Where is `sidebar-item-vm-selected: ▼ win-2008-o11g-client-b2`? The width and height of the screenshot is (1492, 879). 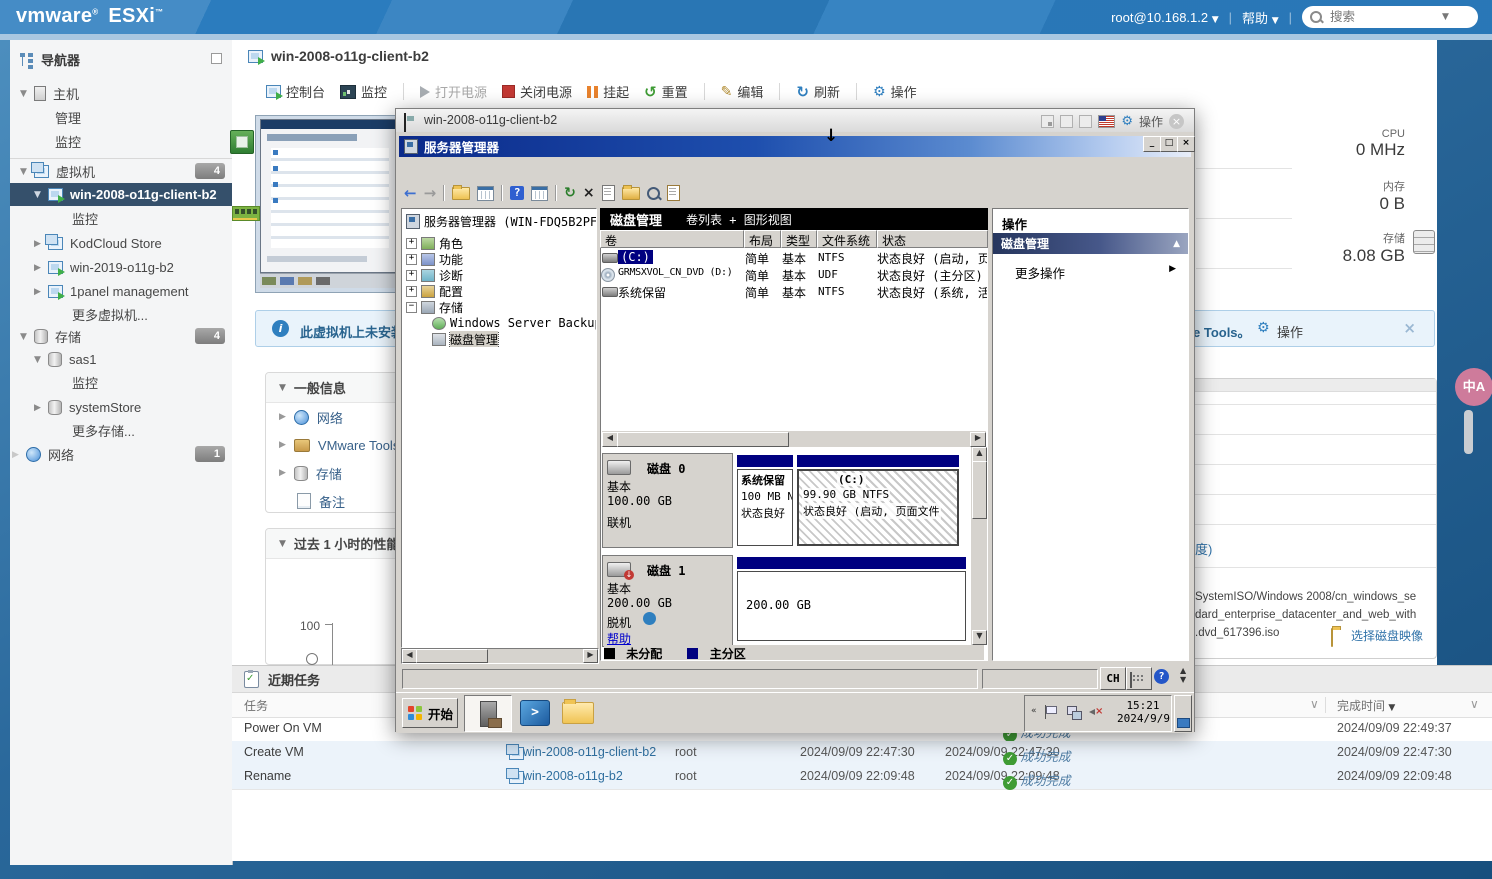
sidebar-item-vm-selected: ▼ win-2008-o11g-client-b2 is located at coordinates (121, 194).